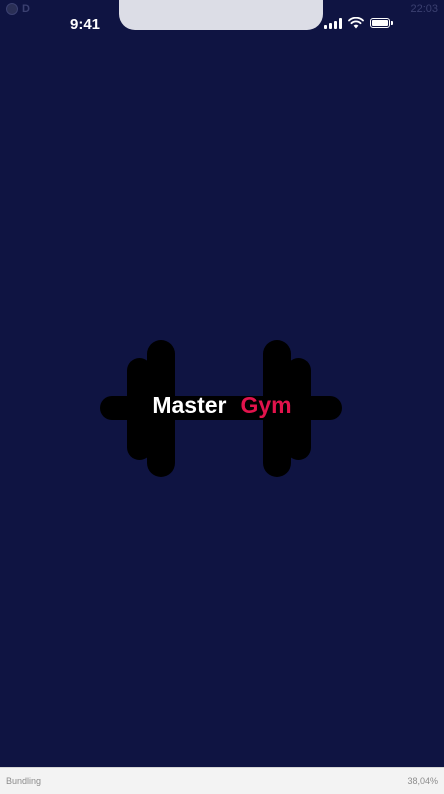 The image size is (444, 794). I want to click on dumbbell-icon, so click(221, 408).